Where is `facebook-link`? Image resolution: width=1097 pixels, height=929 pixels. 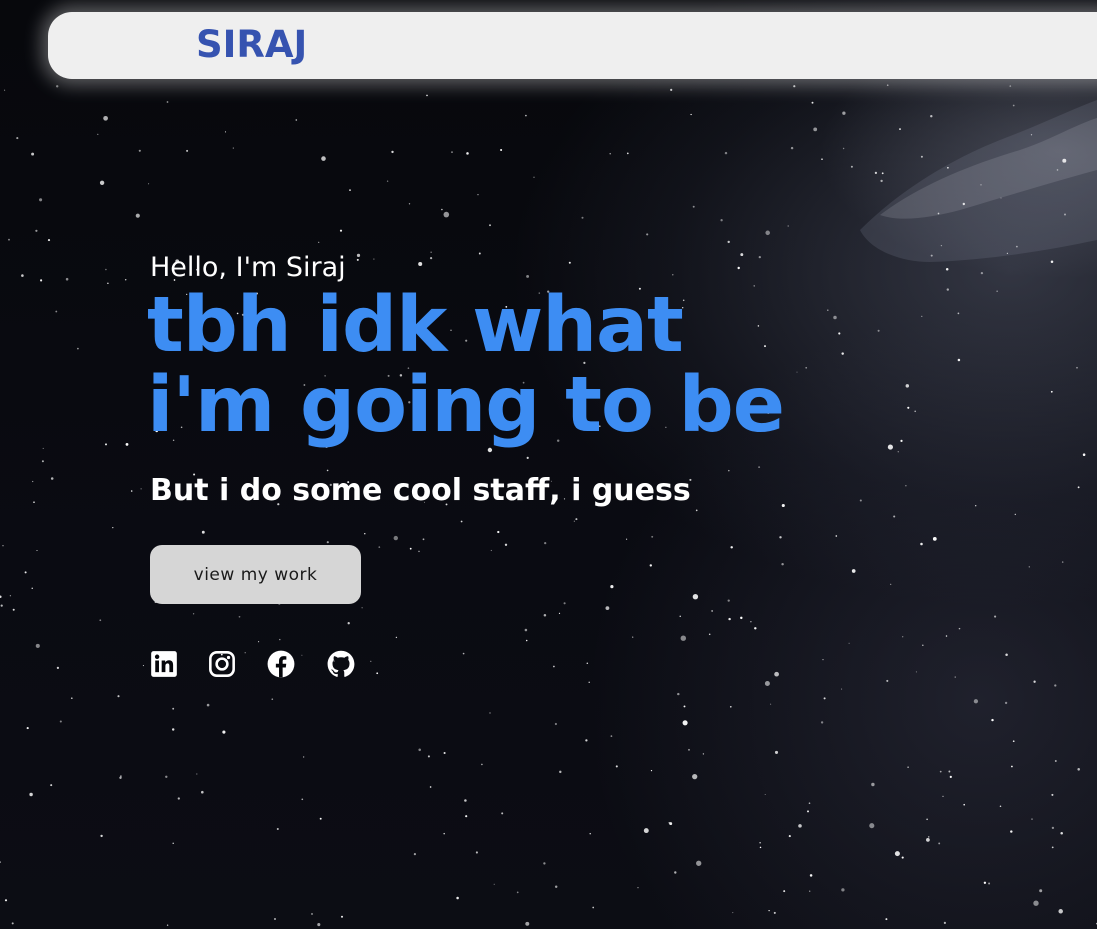 facebook-link is located at coordinates (281, 664).